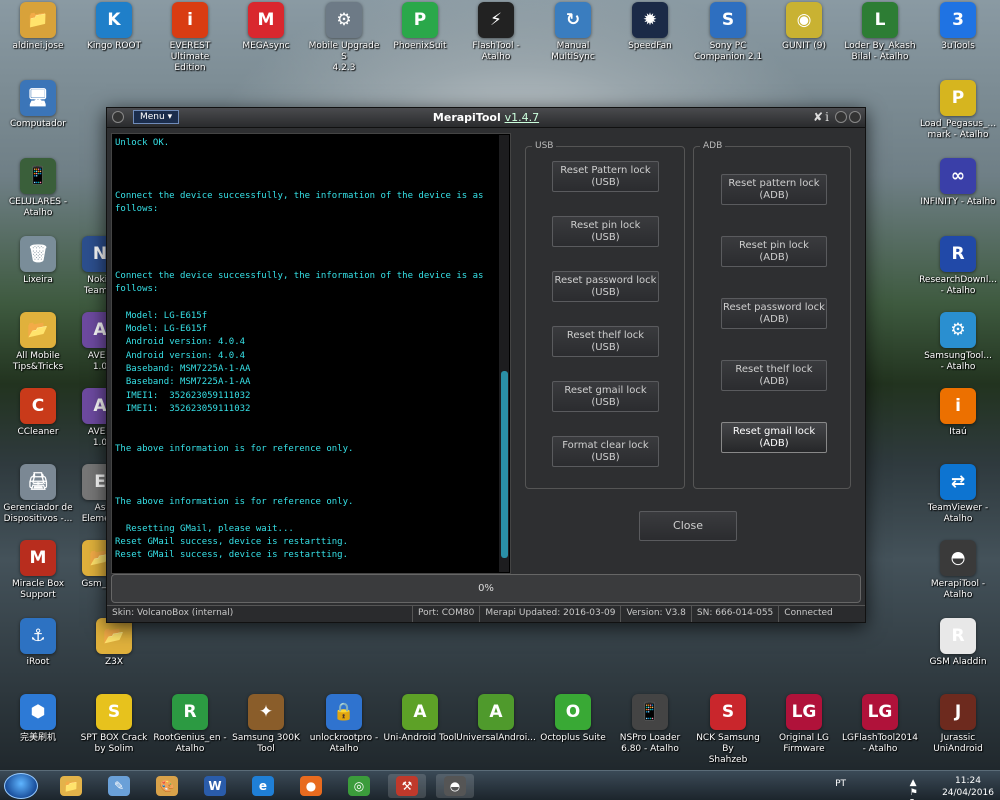 The height and width of the screenshot is (800, 1000). What do you see at coordinates (114, 724) in the screenshot?
I see `desktop-icon: S SPT BOX Crack by Solim` at bounding box center [114, 724].